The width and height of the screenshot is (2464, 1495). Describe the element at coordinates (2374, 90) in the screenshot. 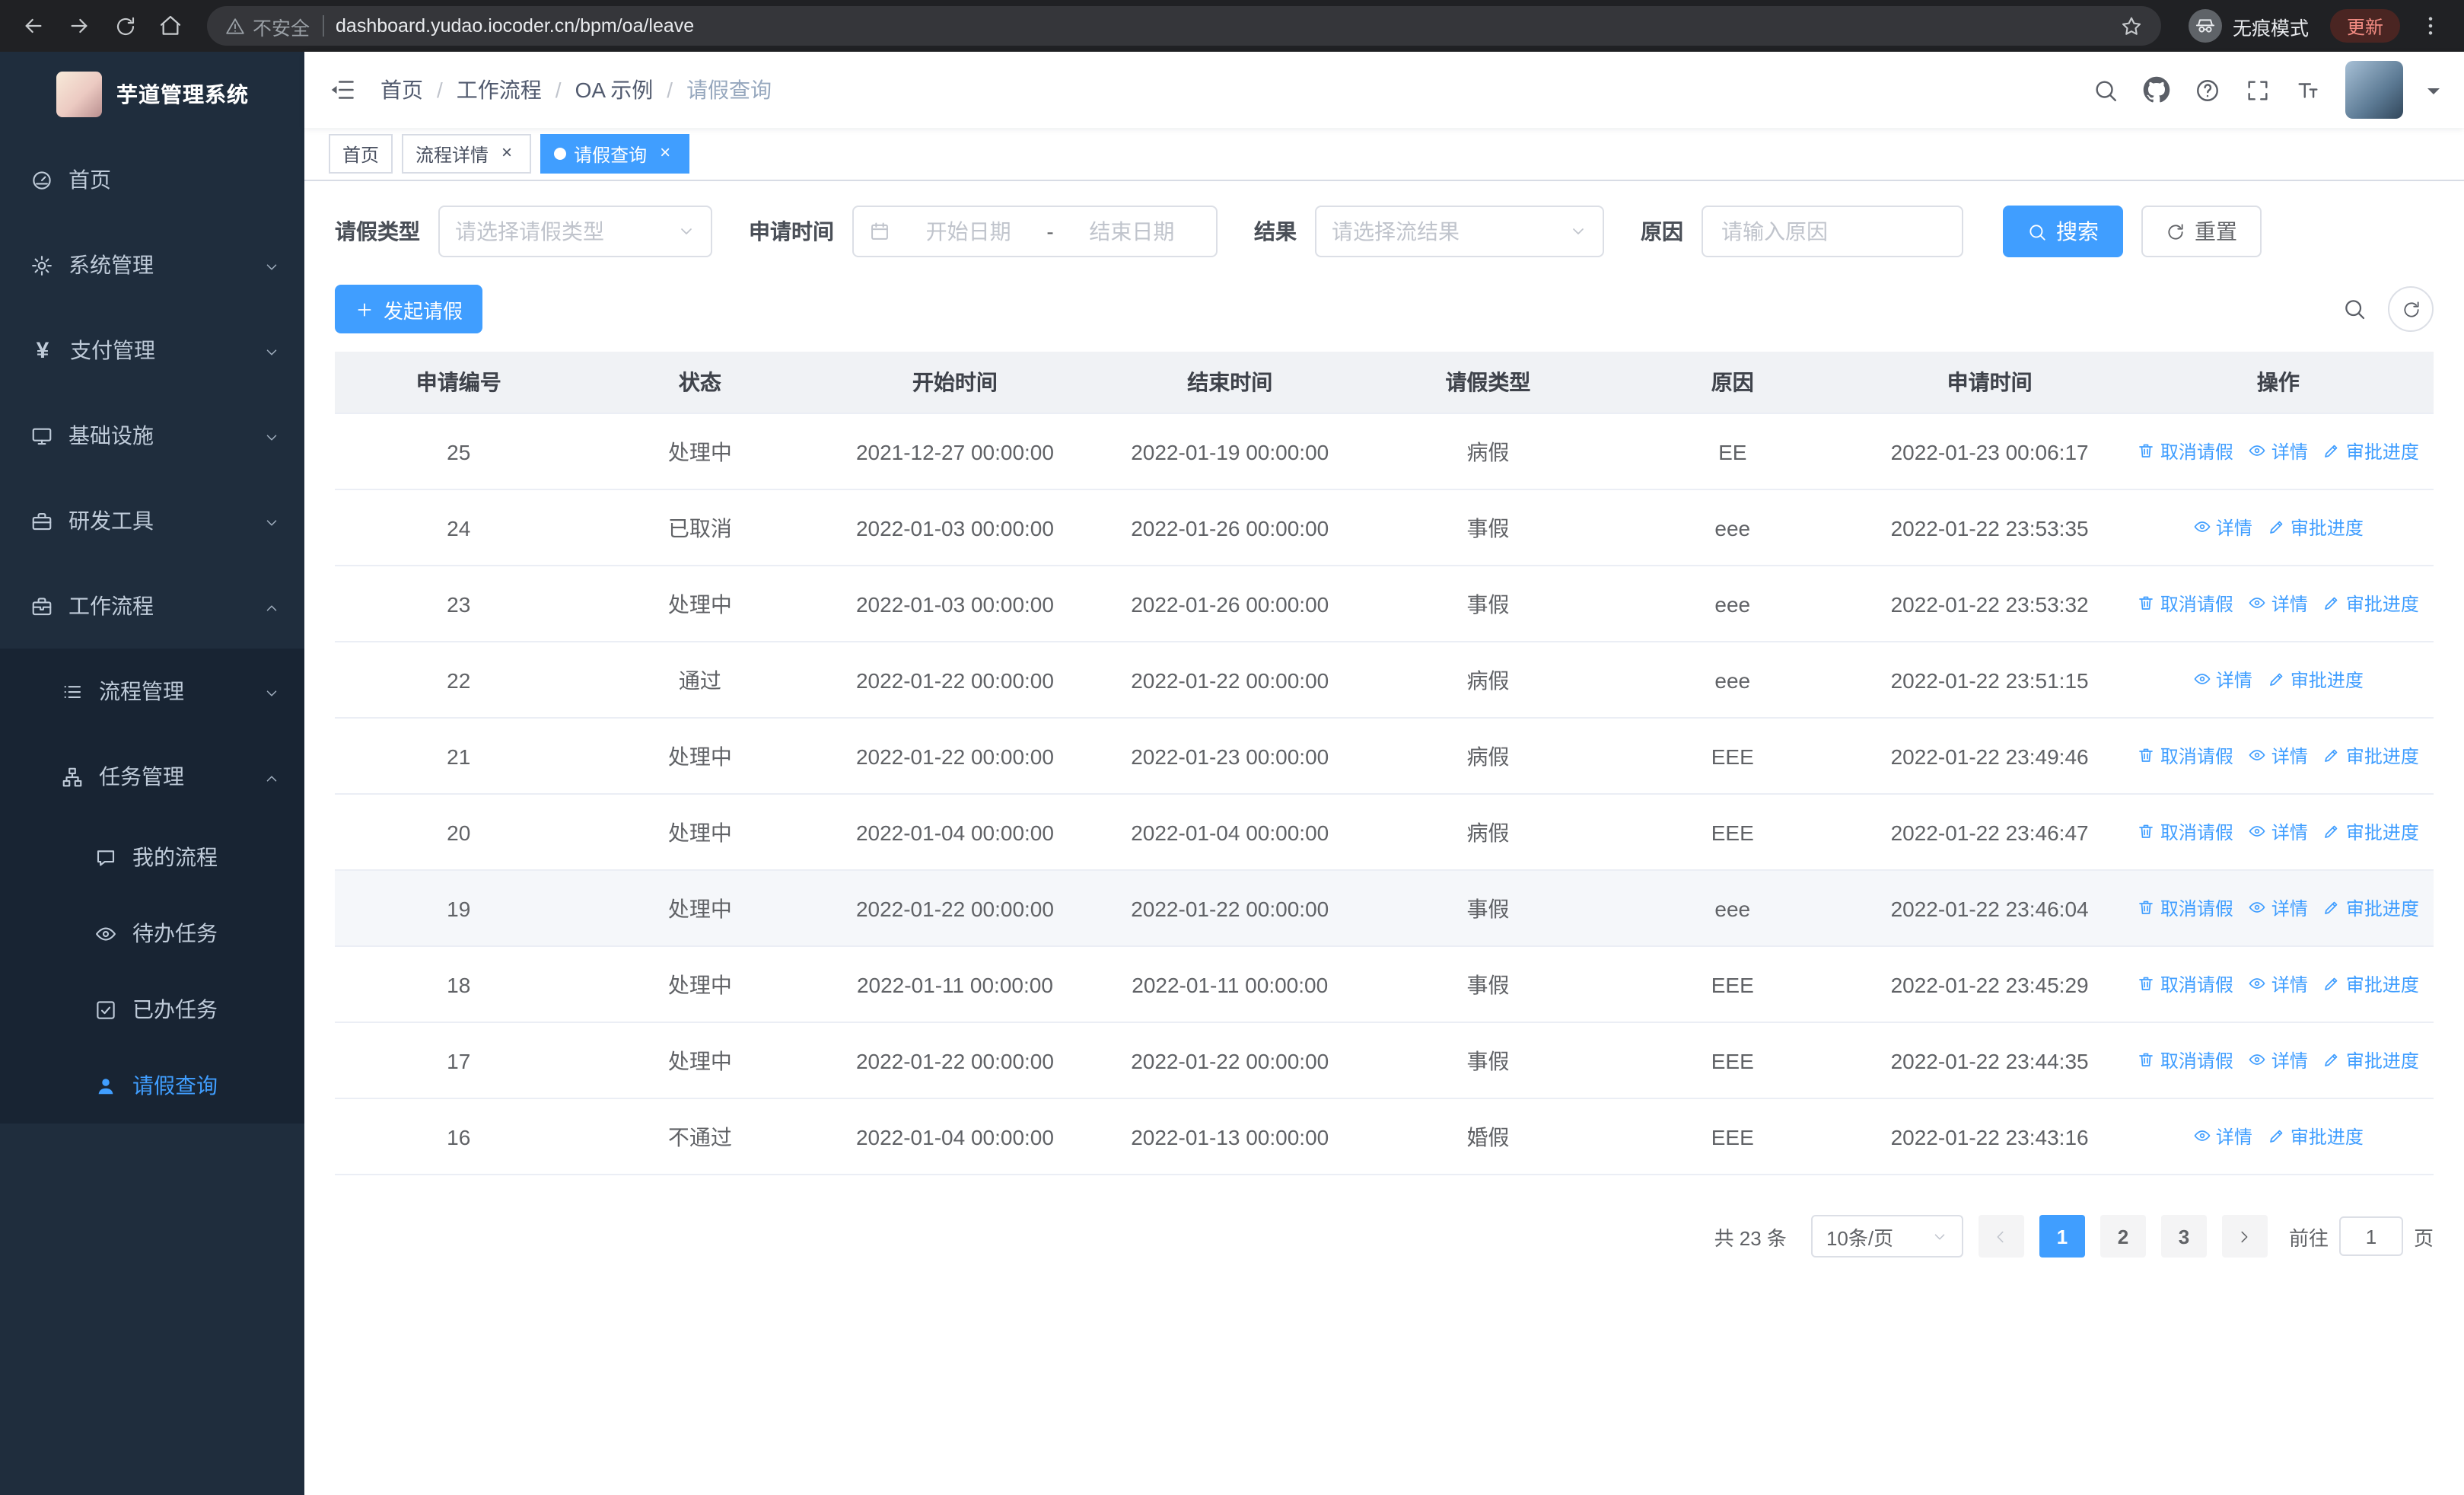

I see `user-avatar` at that location.